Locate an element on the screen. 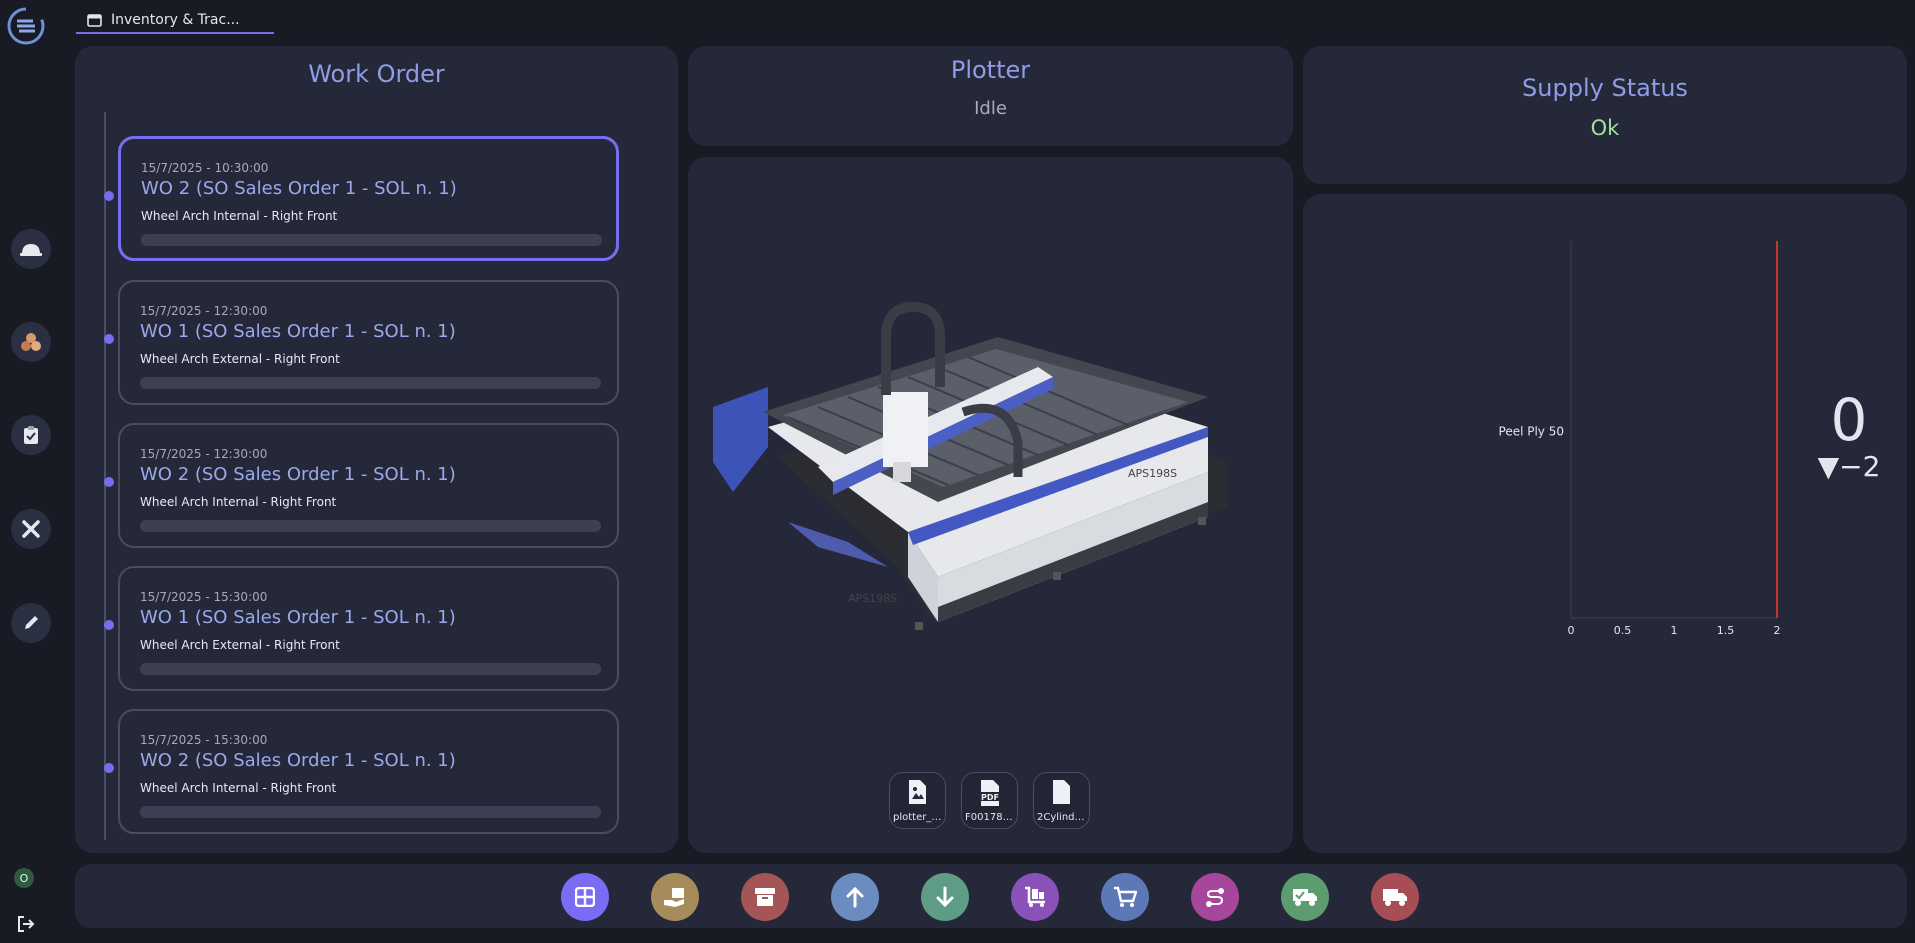 Image resolution: width=1915 pixels, height=943 pixels. svg-text: PDF is located at coordinates (990, 797).